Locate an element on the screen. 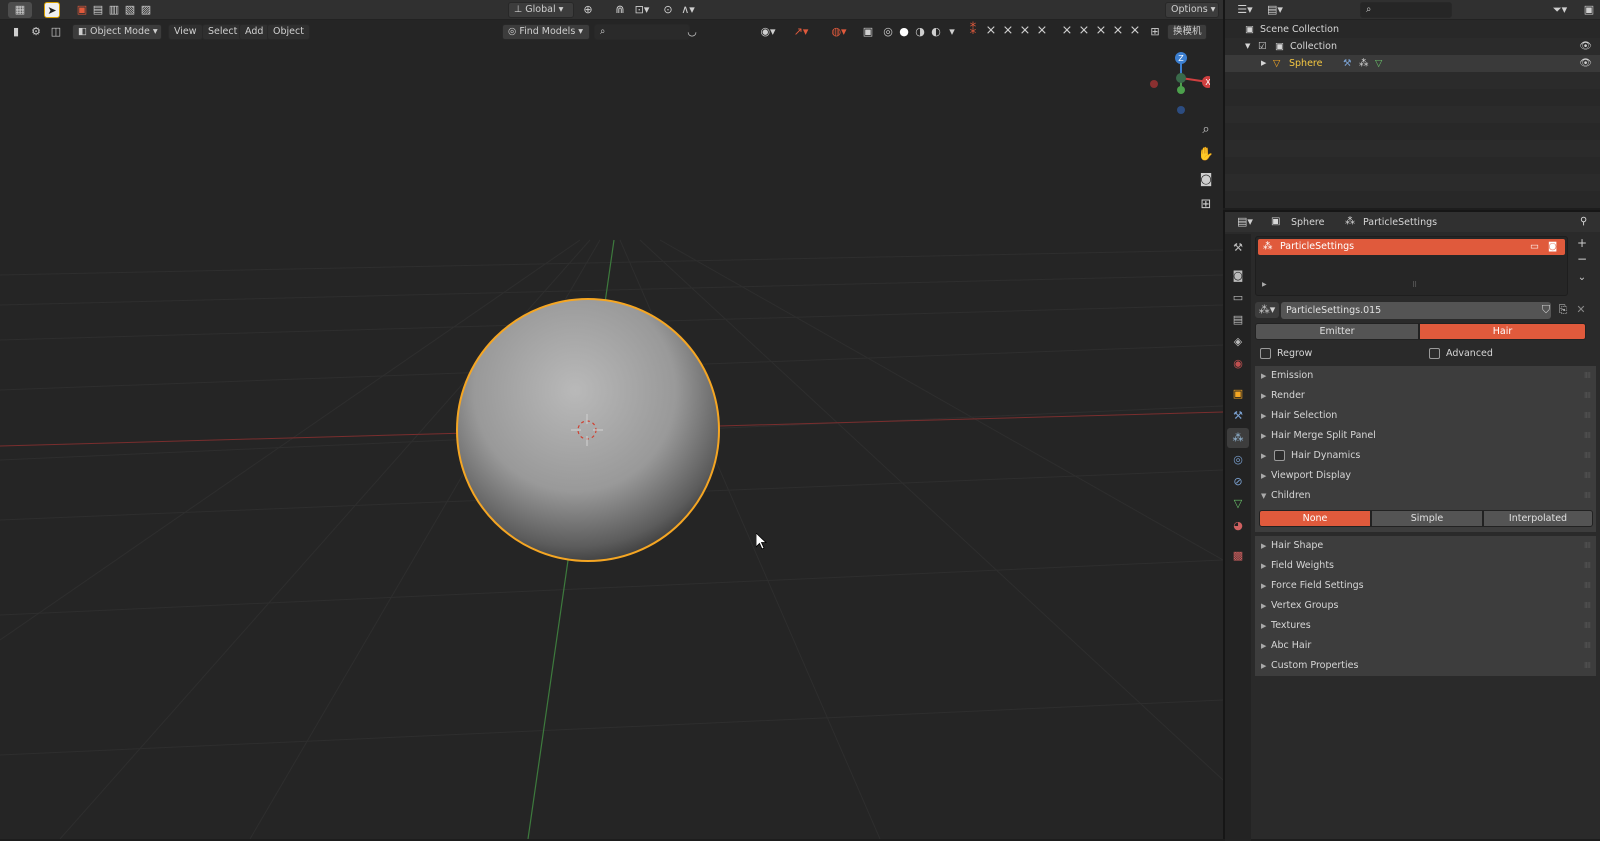  snap-icon: ⋒ is located at coordinates (620, 10).